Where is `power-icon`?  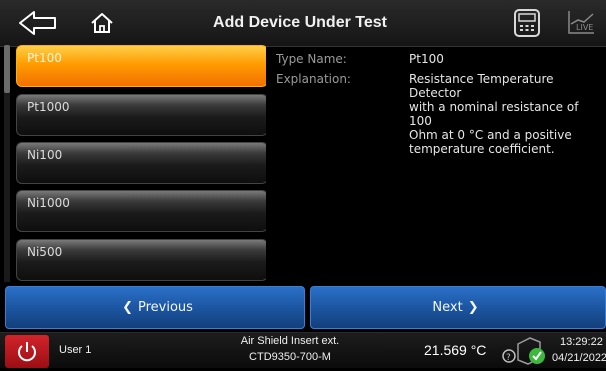 power-icon is located at coordinates (27, 351).